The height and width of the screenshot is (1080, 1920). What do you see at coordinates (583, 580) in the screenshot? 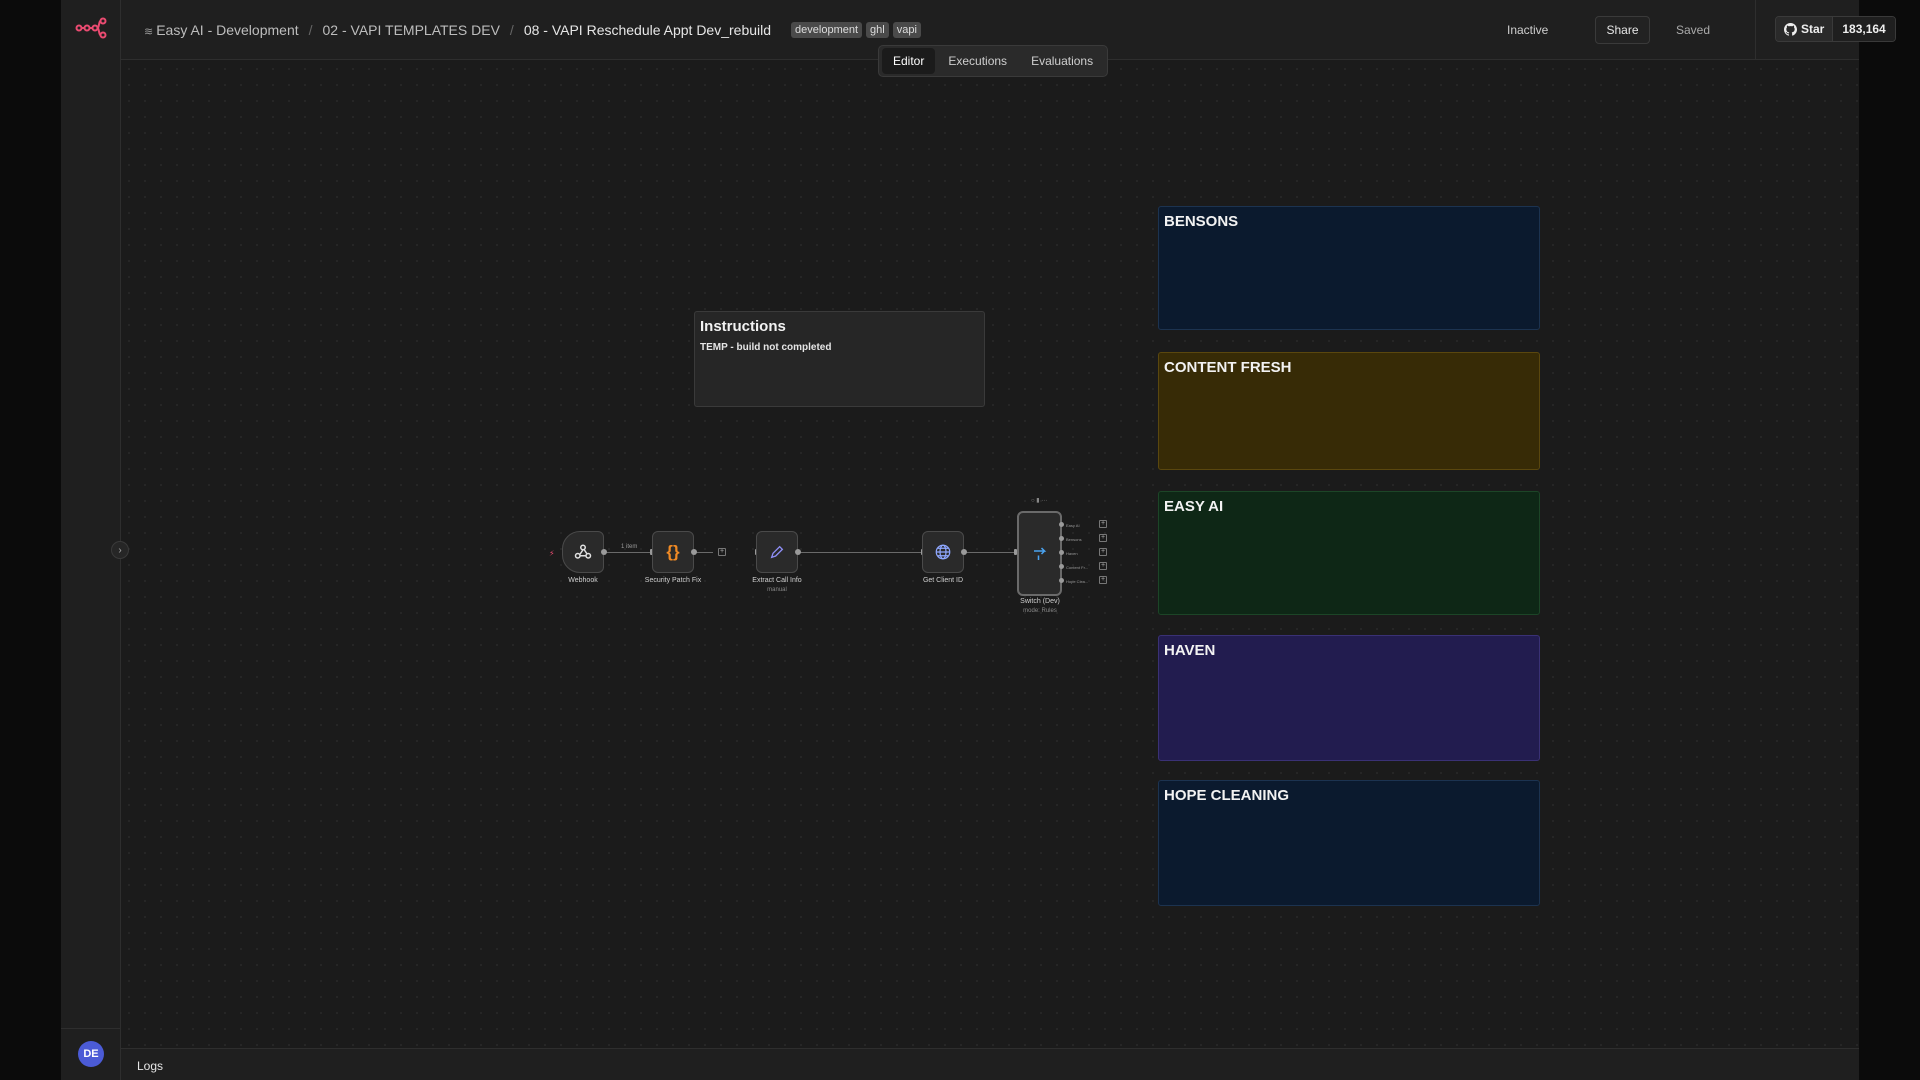
I see `node-label: Webhook` at bounding box center [583, 580].